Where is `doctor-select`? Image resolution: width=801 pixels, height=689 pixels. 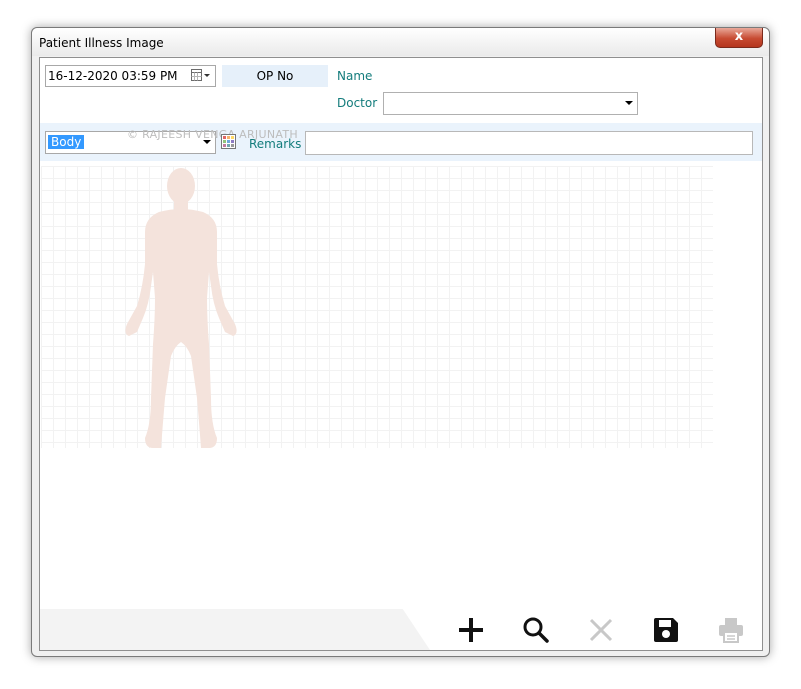 doctor-select is located at coordinates (510, 103).